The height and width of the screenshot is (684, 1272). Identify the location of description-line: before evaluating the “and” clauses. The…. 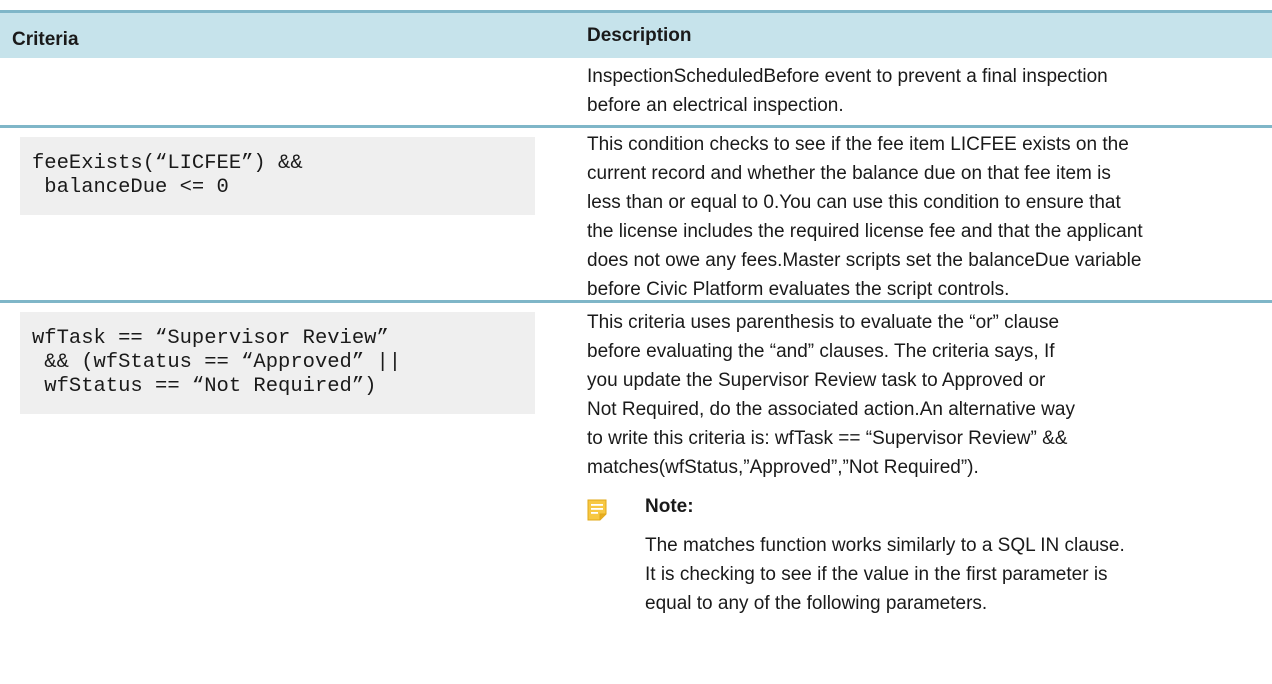
(821, 351).